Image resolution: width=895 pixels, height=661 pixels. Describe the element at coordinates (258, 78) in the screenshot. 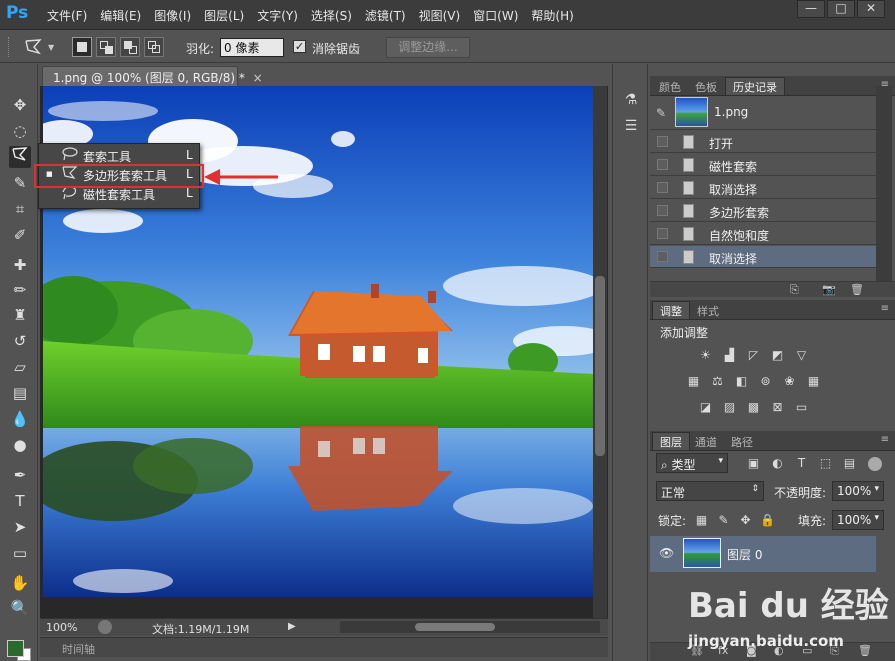

I see `document-close-icon: ×` at that location.